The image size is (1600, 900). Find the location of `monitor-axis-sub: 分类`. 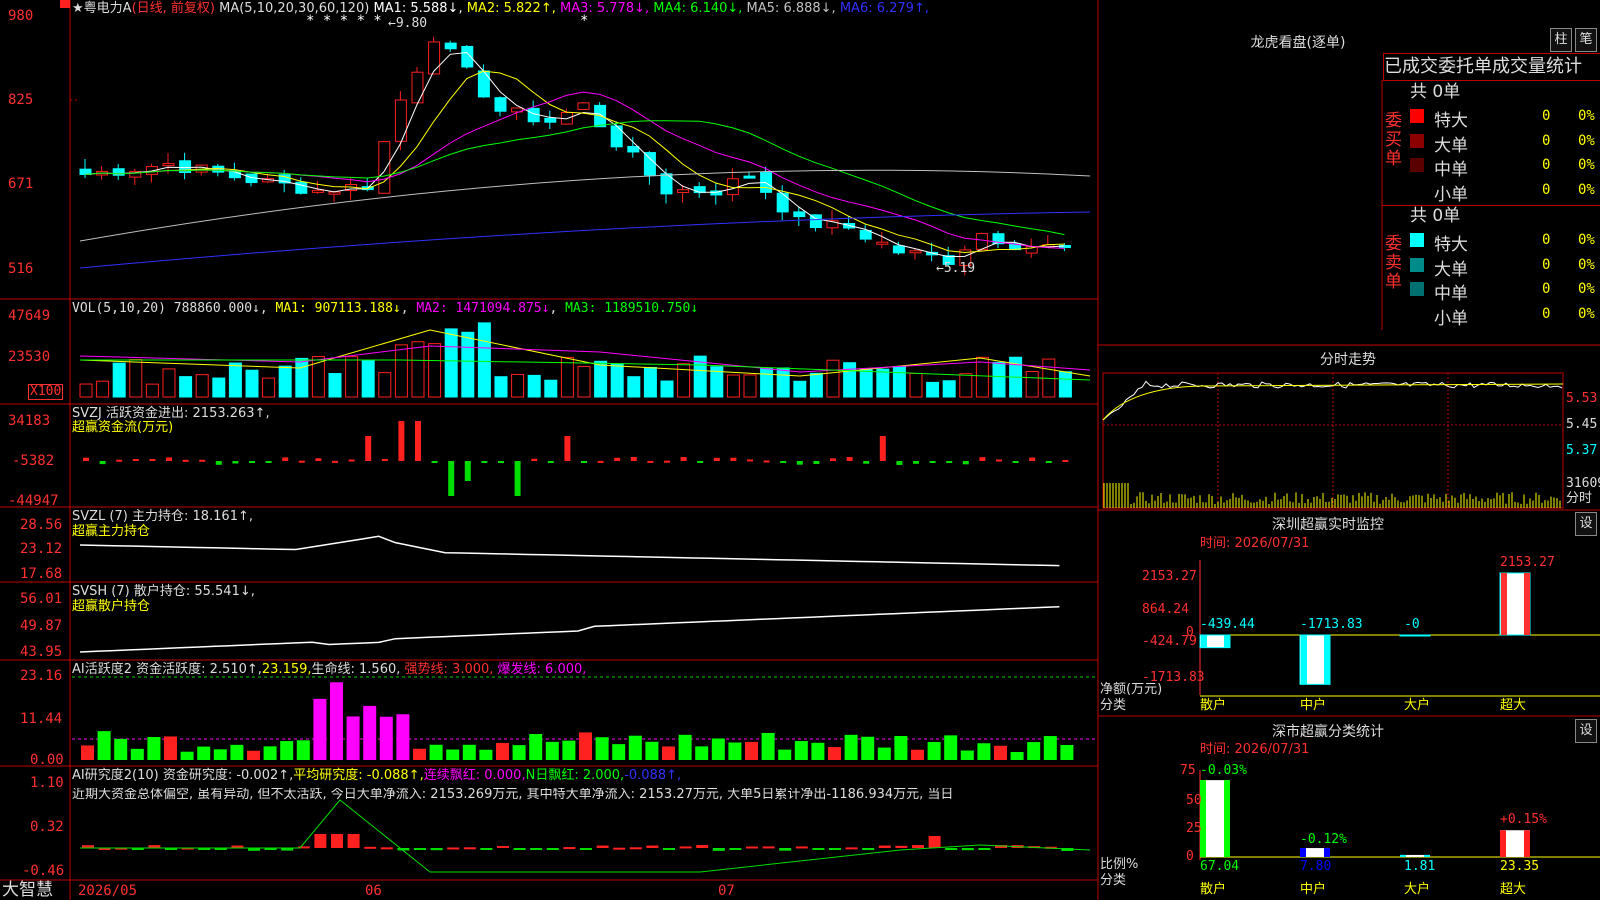

monitor-axis-sub: 分类 is located at coordinates (1113, 705).